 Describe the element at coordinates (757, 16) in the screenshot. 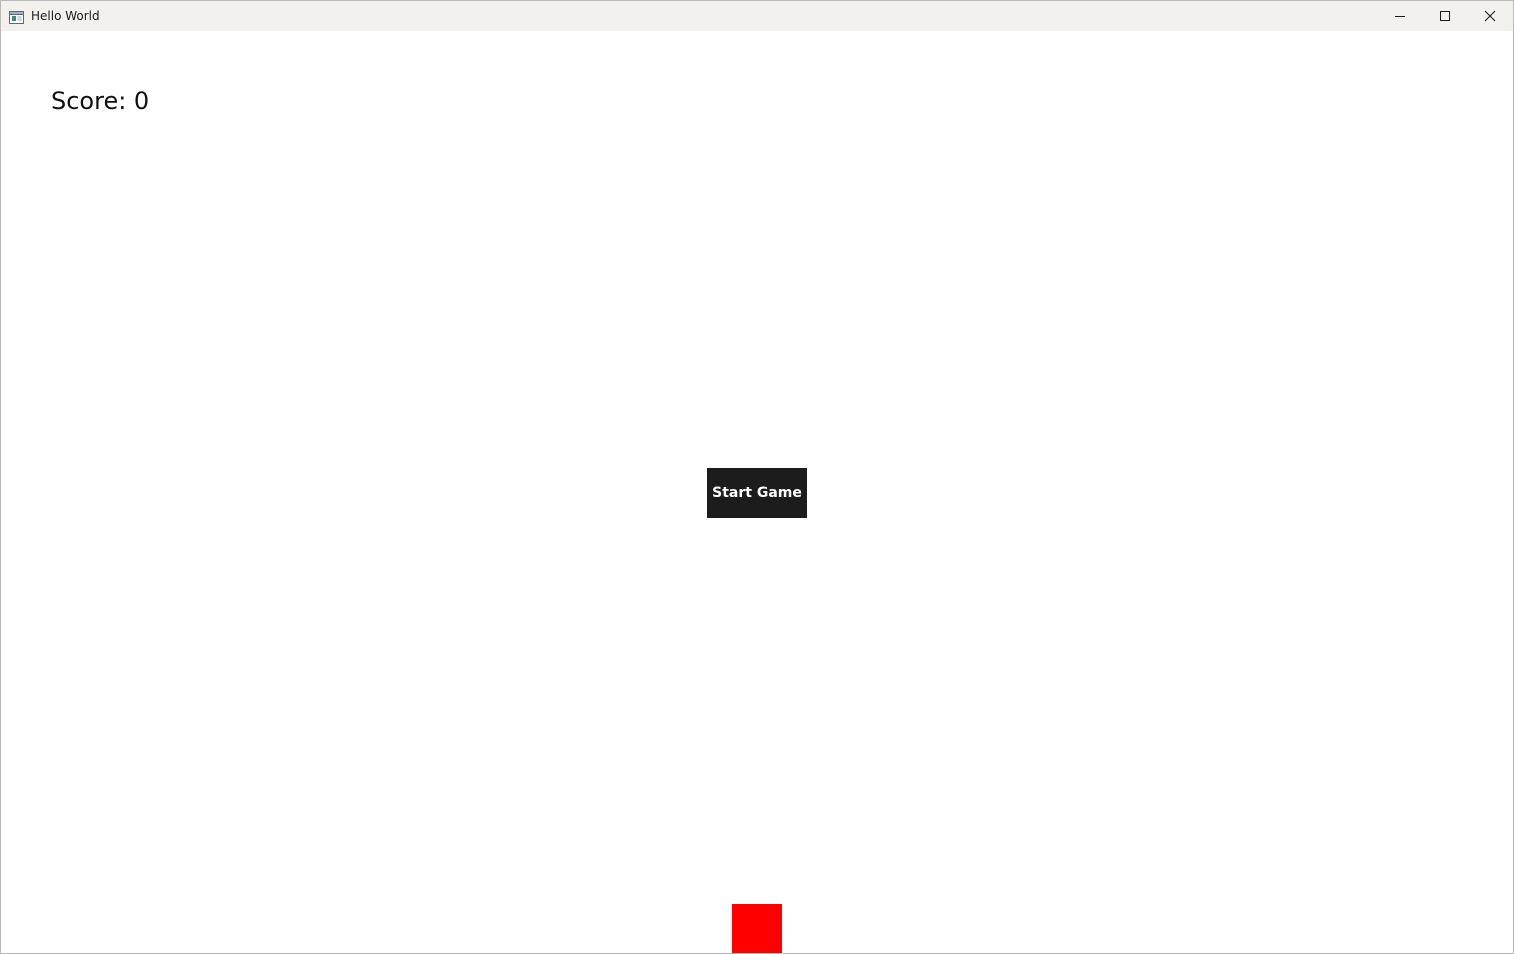

I see `title-bar: Hello World` at that location.